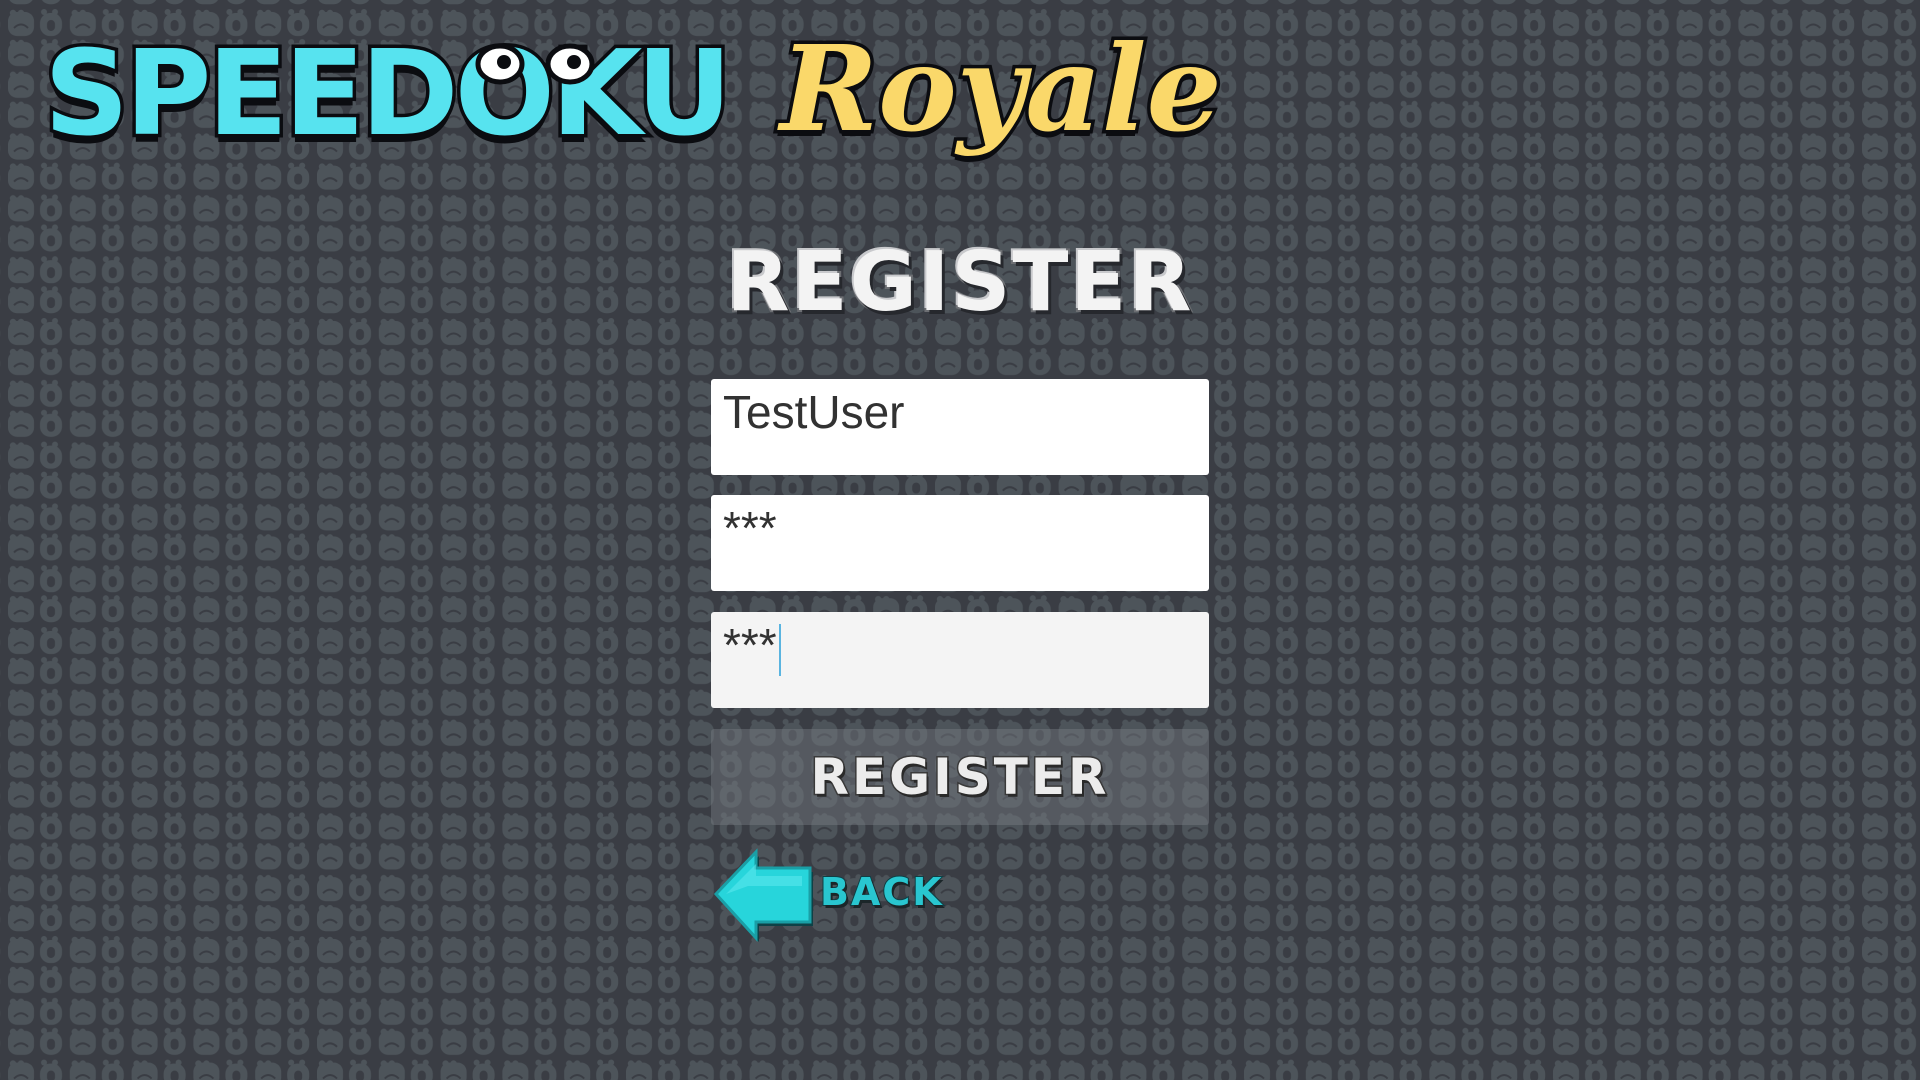 This screenshot has height=1080, width=1920. Describe the element at coordinates (881, 892) in the screenshot. I see `back-label: BACK` at that location.